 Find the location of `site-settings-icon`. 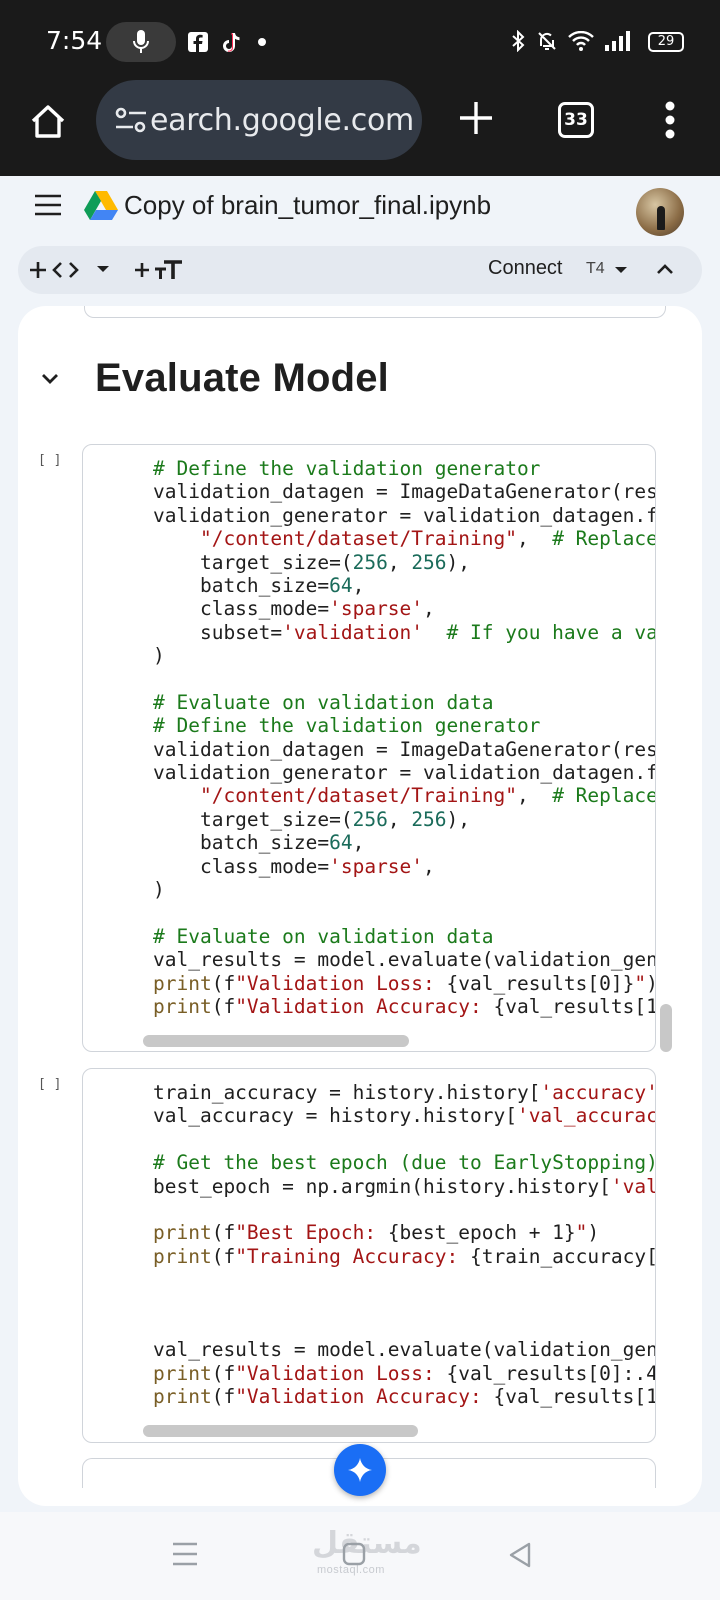

site-settings-icon is located at coordinates (131, 120).